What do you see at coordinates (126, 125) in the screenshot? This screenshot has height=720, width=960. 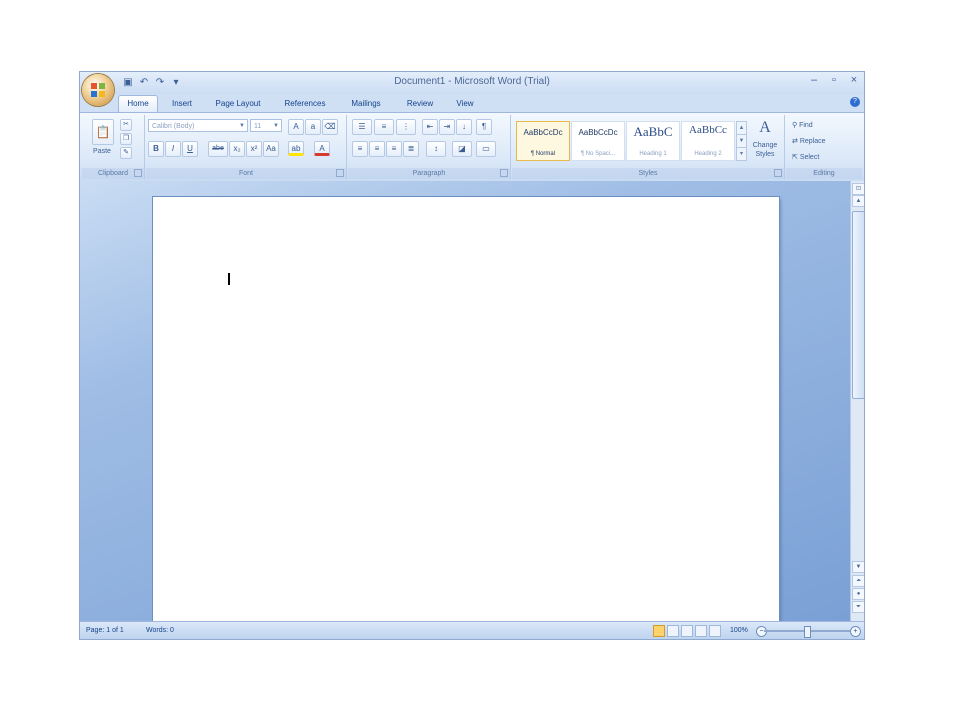 I see `cut-icon: ✂` at bounding box center [126, 125].